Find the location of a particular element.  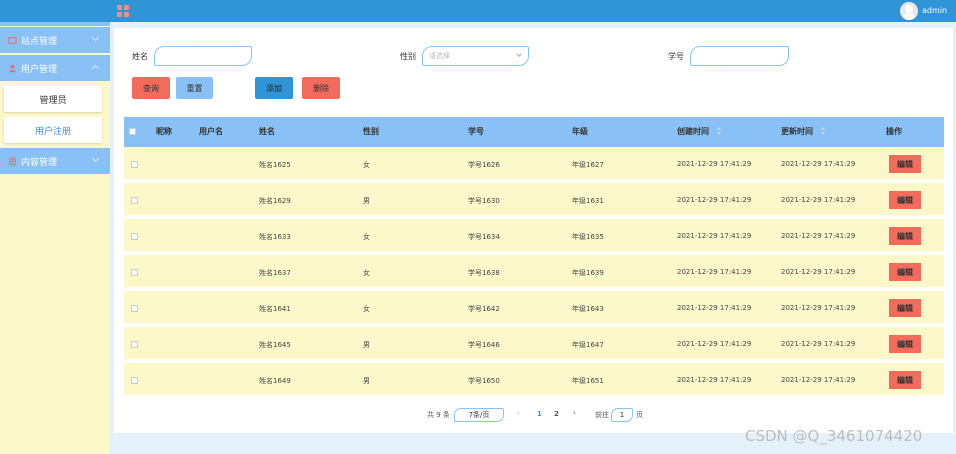

delete-button: 删除 is located at coordinates (321, 88).